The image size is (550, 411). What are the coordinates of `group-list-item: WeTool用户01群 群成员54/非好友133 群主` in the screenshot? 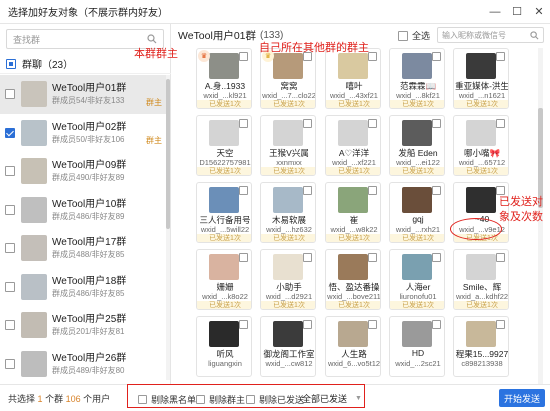 It's located at (83, 94).